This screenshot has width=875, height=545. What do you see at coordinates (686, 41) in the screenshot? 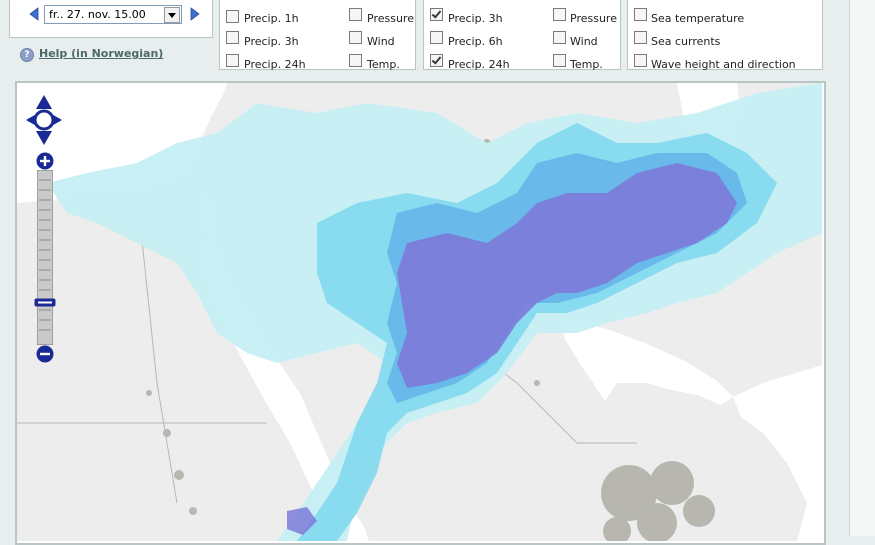
I see `sea-currents-label: Sea currents` at bounding box center [686, 41].